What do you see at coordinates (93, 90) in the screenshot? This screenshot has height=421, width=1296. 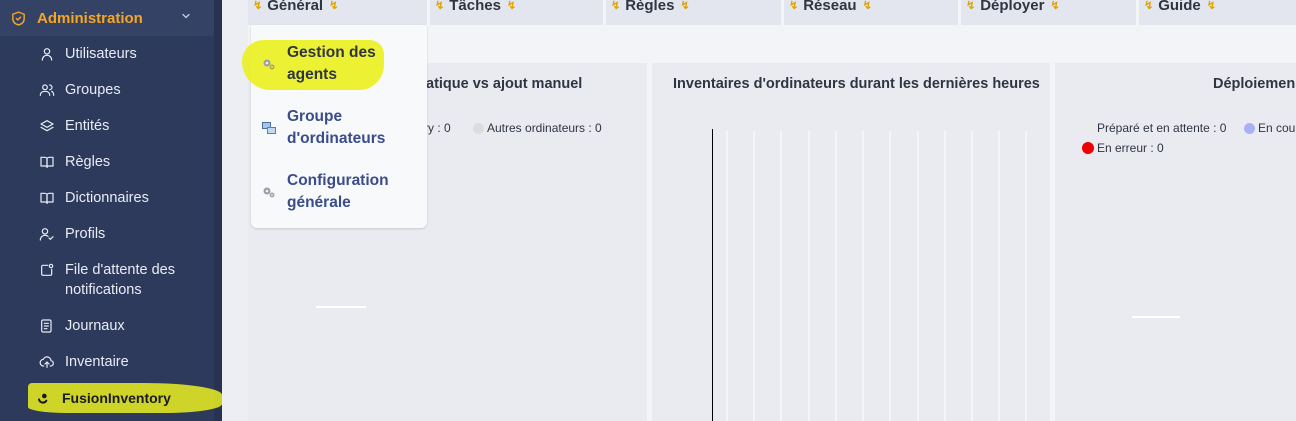 I see `sidebar-item-label: Groupes` at bounding box center [93, 90].